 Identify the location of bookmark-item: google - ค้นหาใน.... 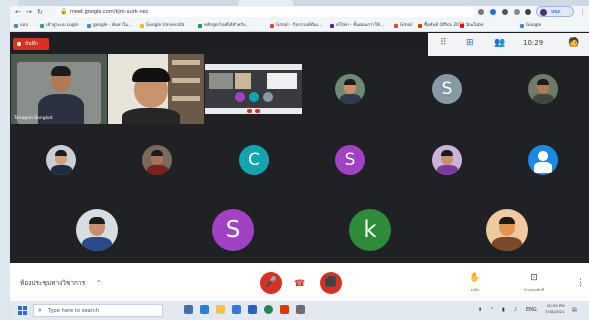
(112, 26).